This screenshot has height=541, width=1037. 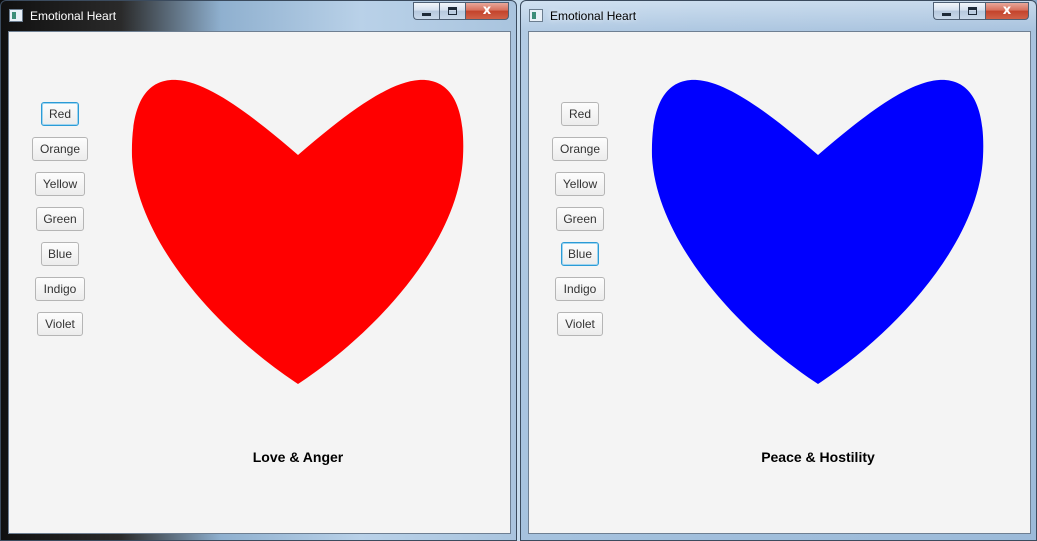 I want to click on emotion-caption: Peace & Hostility, so click(x=818, y=457).